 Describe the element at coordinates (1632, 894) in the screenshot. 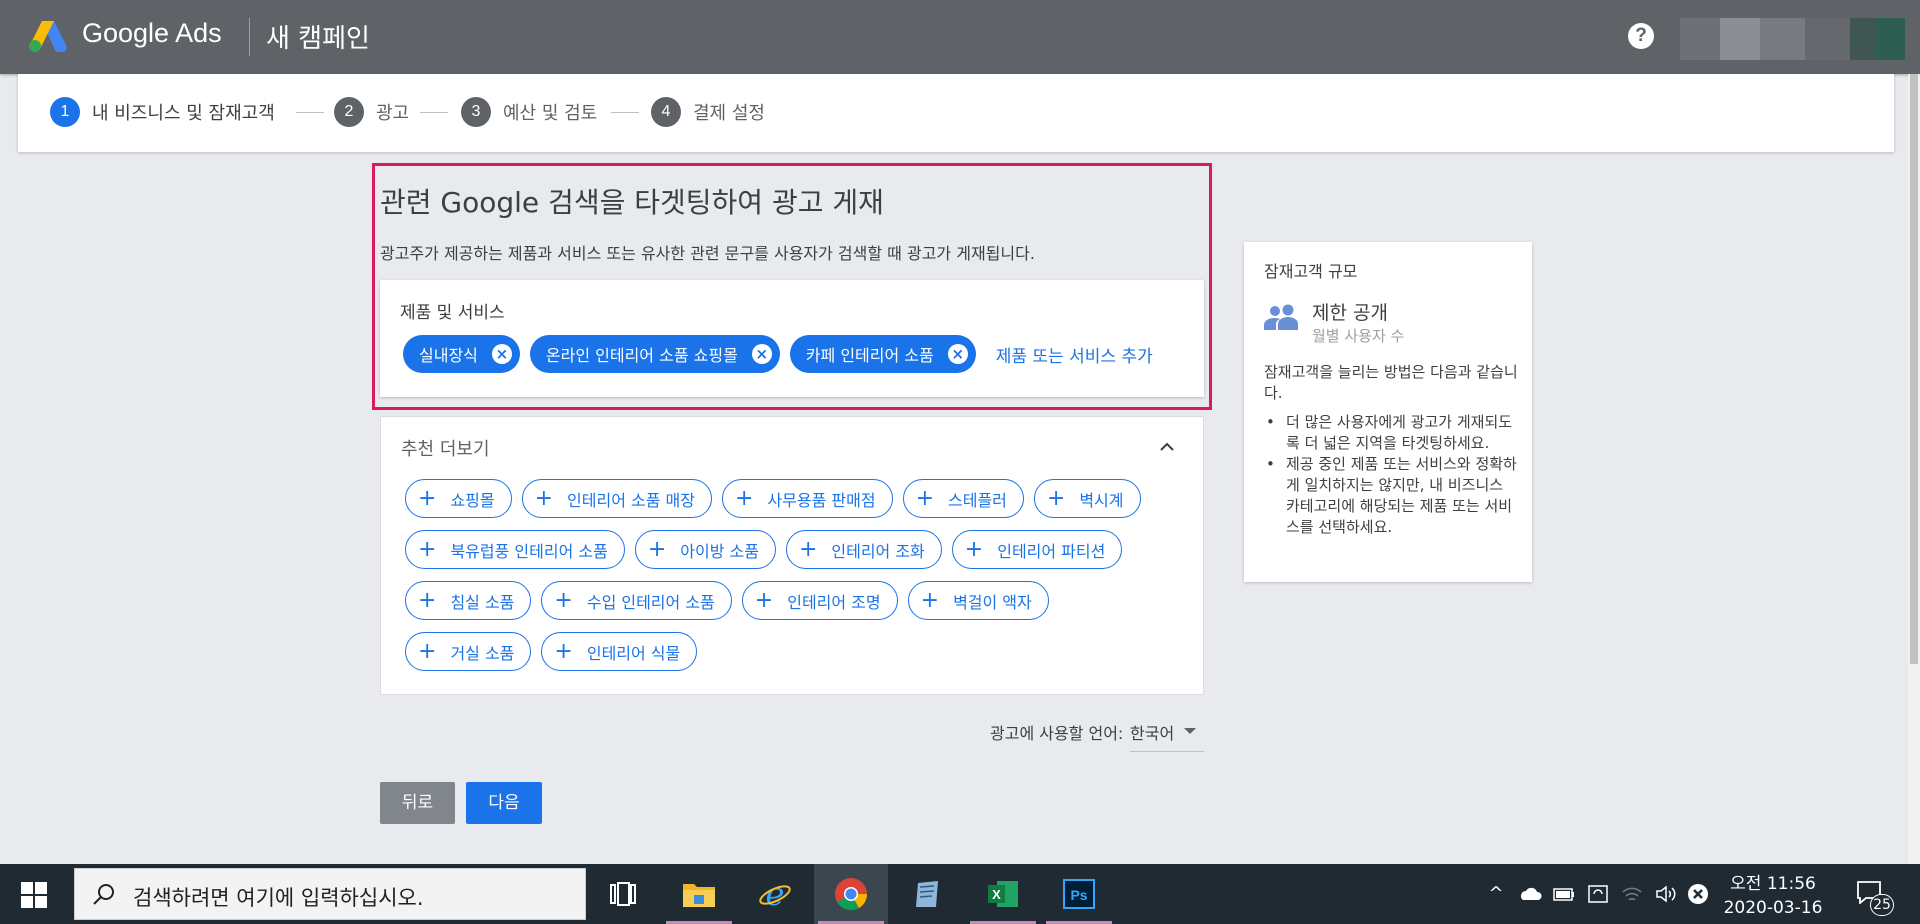

I see `wifi-icon` at that location.